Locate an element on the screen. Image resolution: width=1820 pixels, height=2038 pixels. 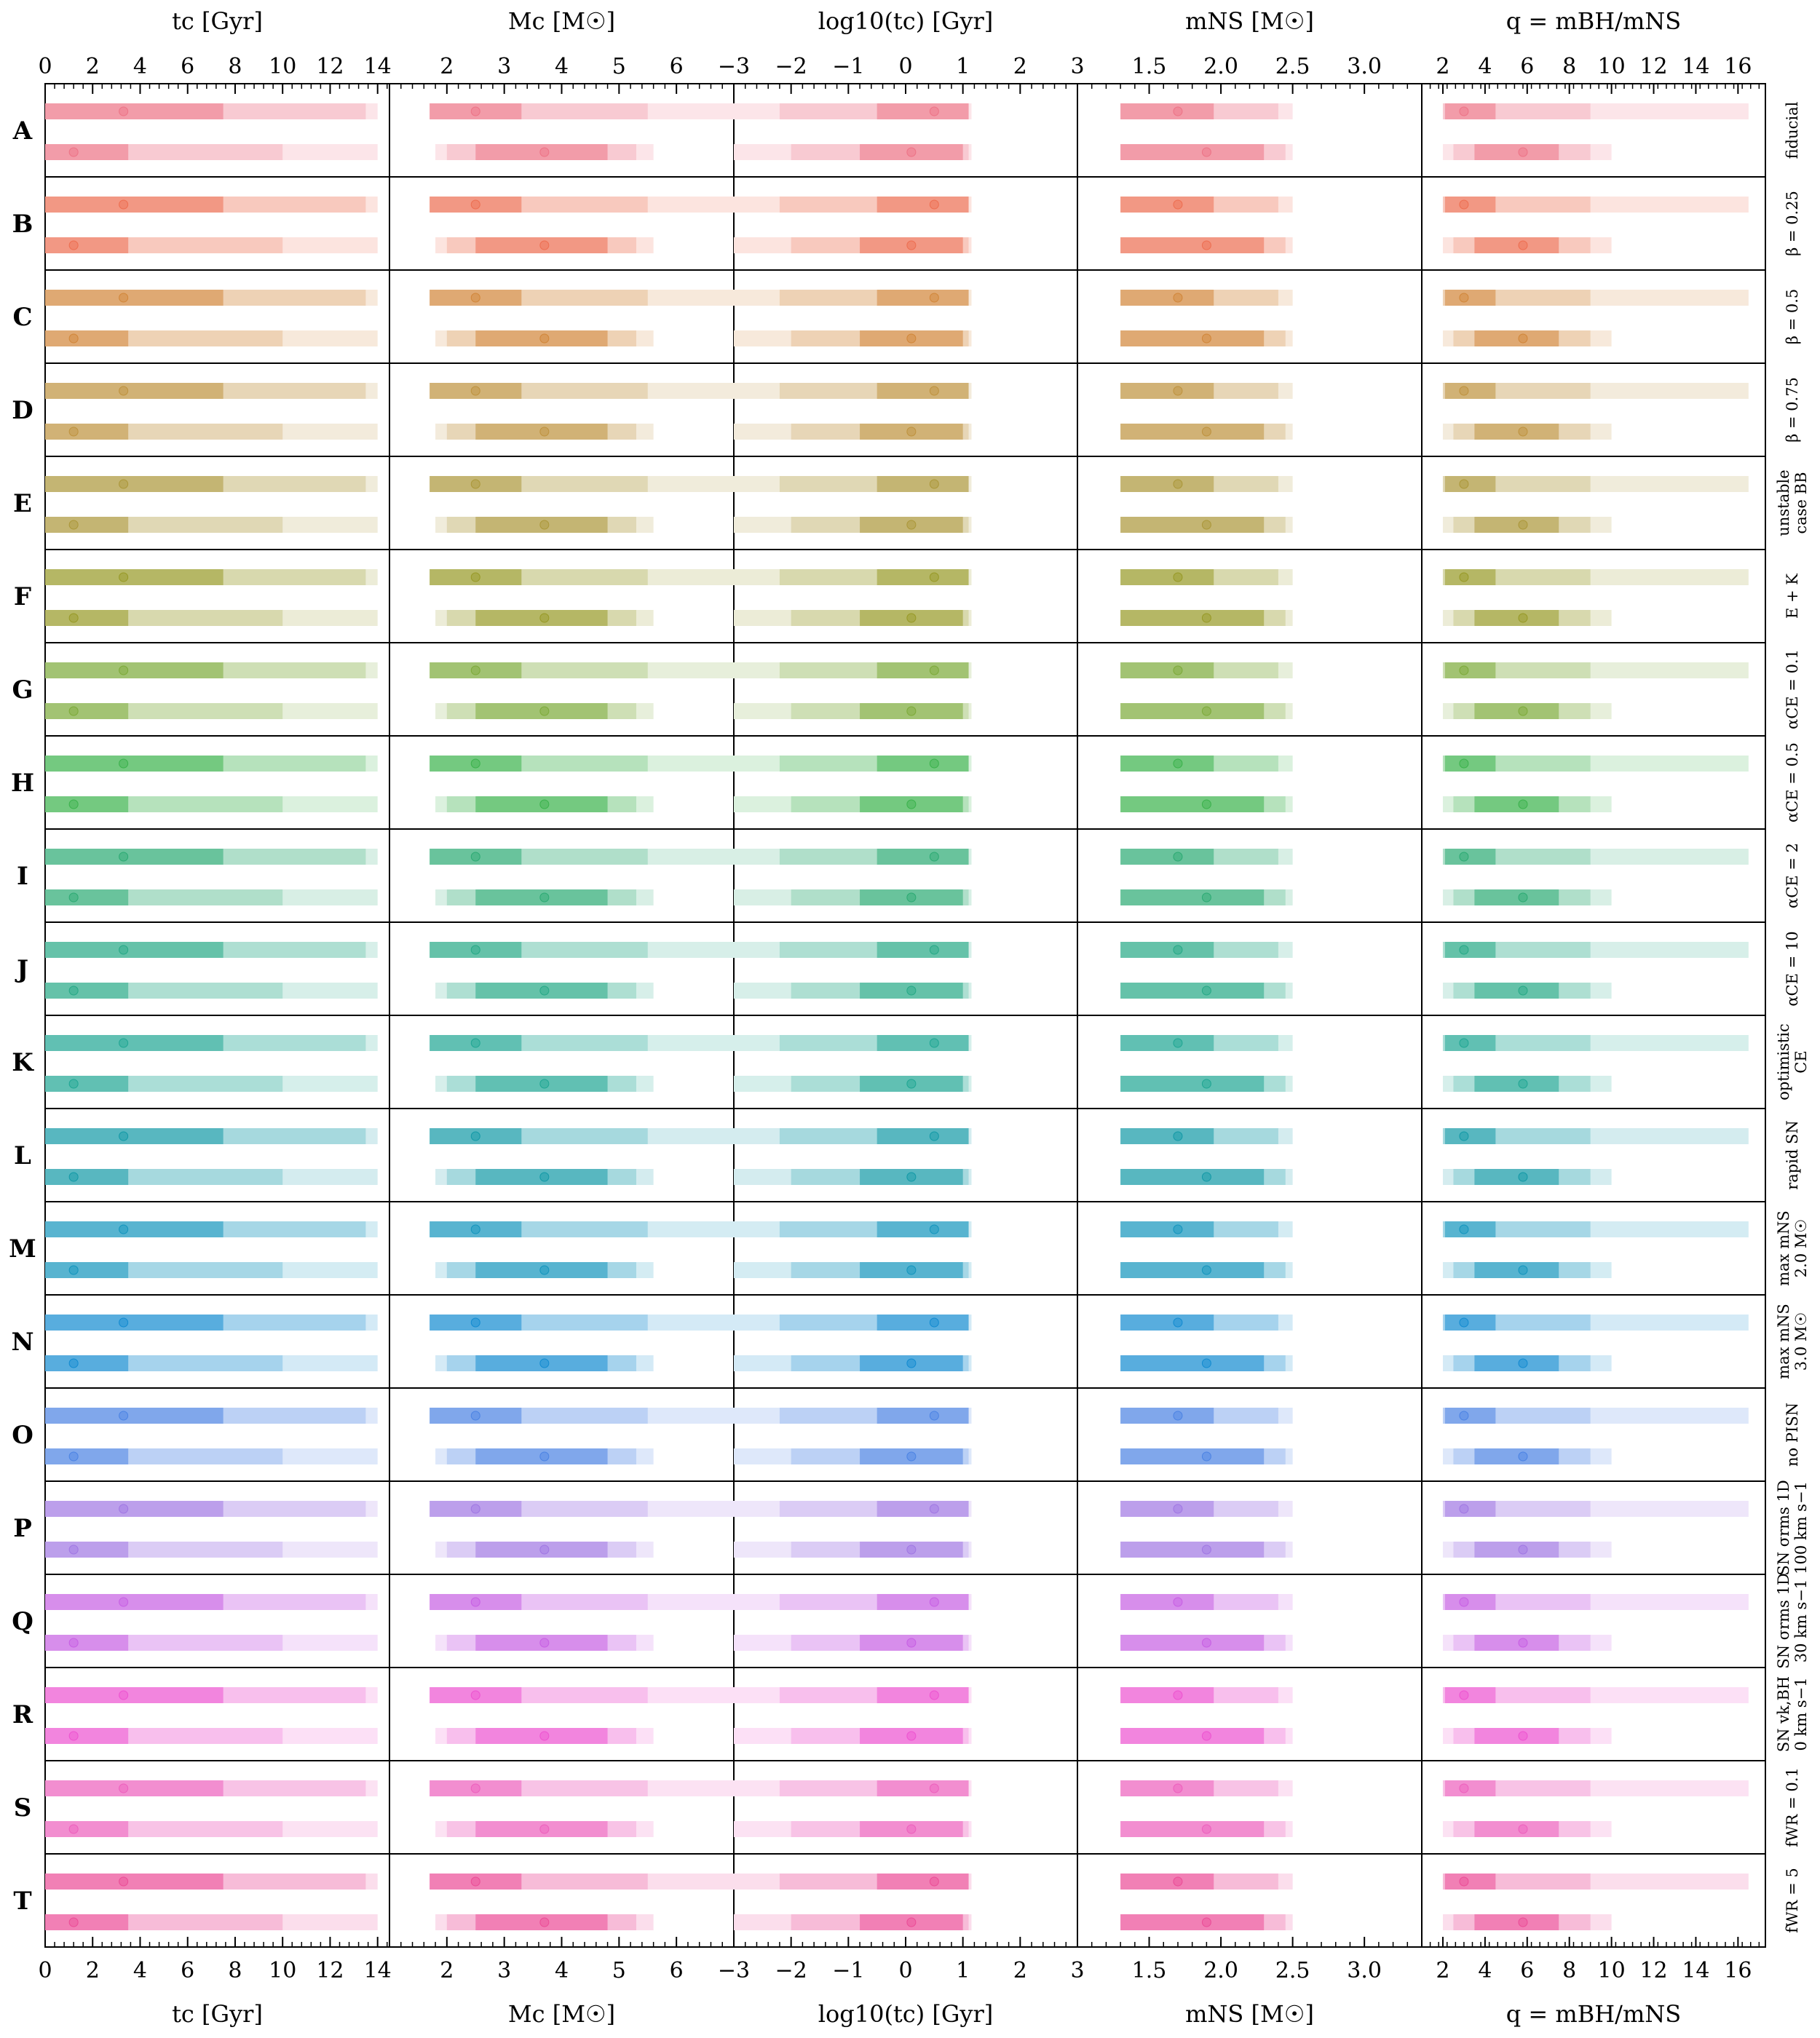
tick-label-bottom: 5 is located at coordinates (619, 1971).